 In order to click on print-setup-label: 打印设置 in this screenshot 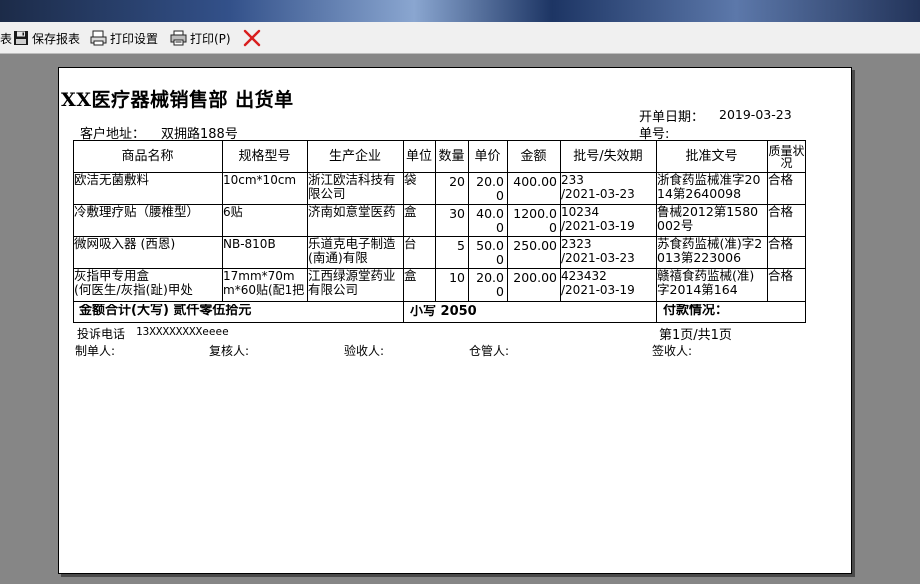, I will do `click(134, 38)`.